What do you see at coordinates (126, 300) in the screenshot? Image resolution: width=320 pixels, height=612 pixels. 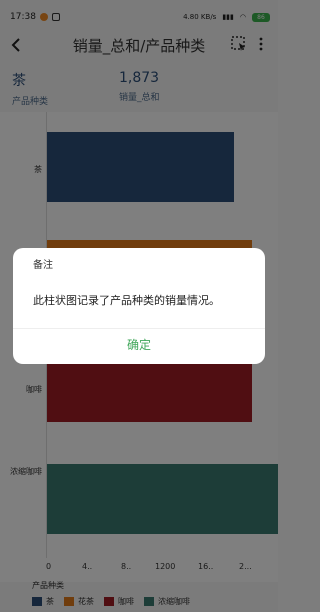 I see `dialog-message: 此柱状图记录了产品种类的销量情况。` at bounding box center [126, 300].